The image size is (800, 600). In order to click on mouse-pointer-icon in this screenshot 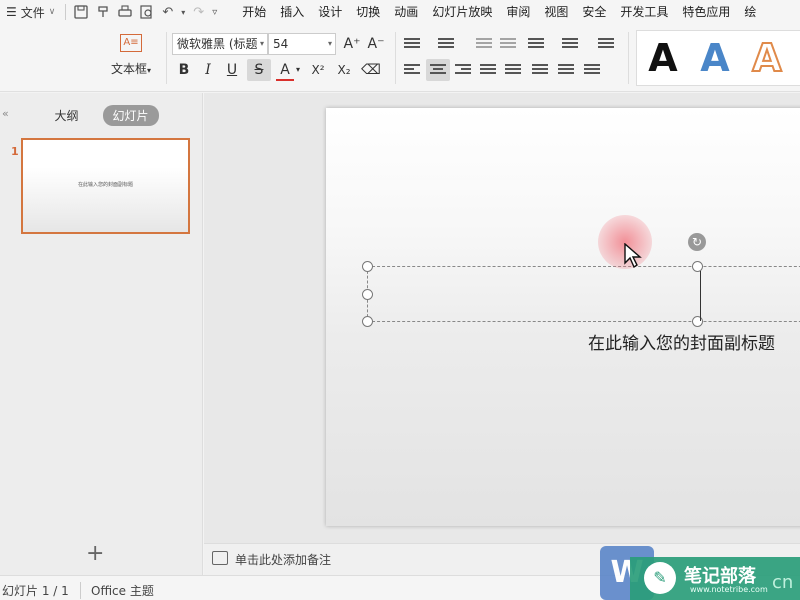, I will do `click(633, 256)`.